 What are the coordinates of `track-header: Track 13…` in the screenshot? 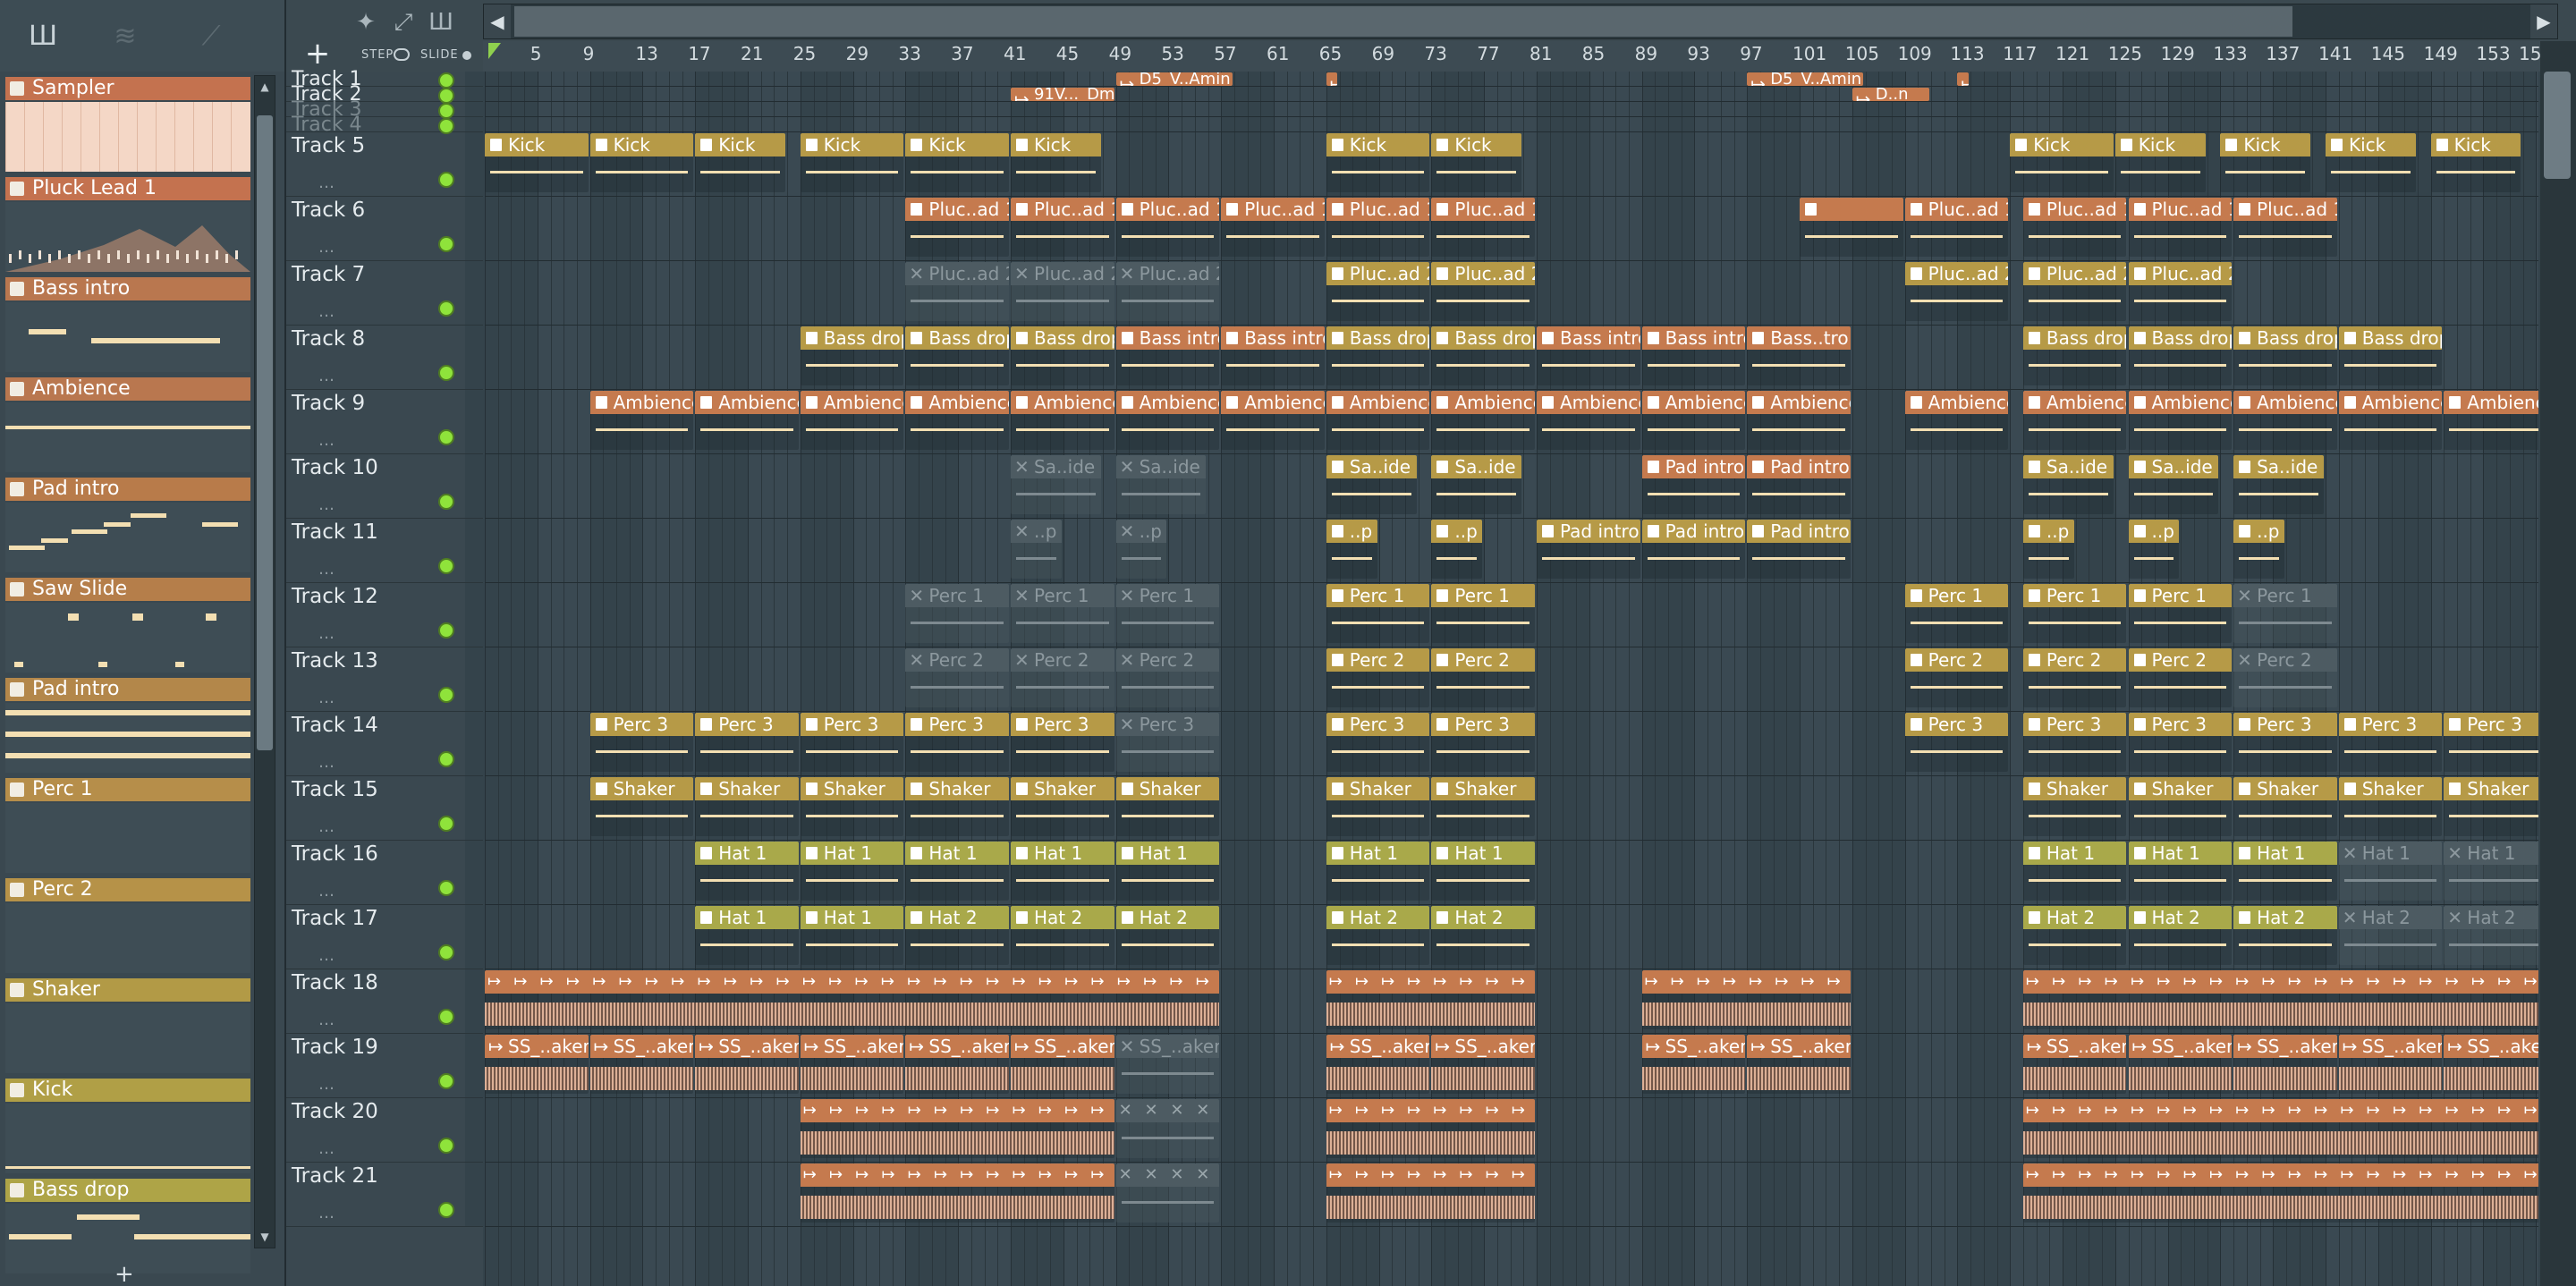 It's located at (384, 679).